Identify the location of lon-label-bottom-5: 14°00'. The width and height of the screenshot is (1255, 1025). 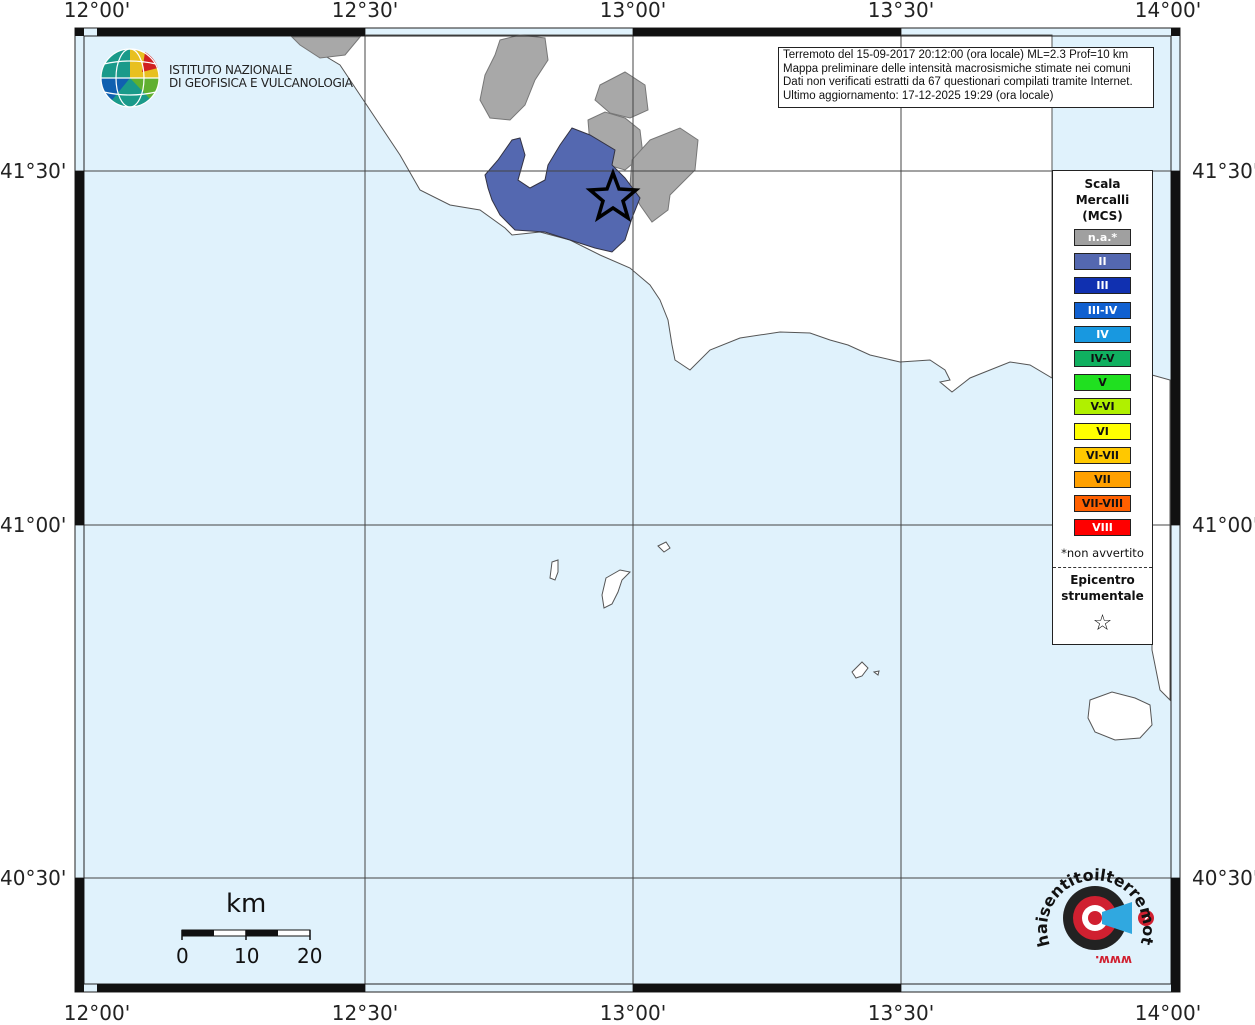
(1168, 1013).